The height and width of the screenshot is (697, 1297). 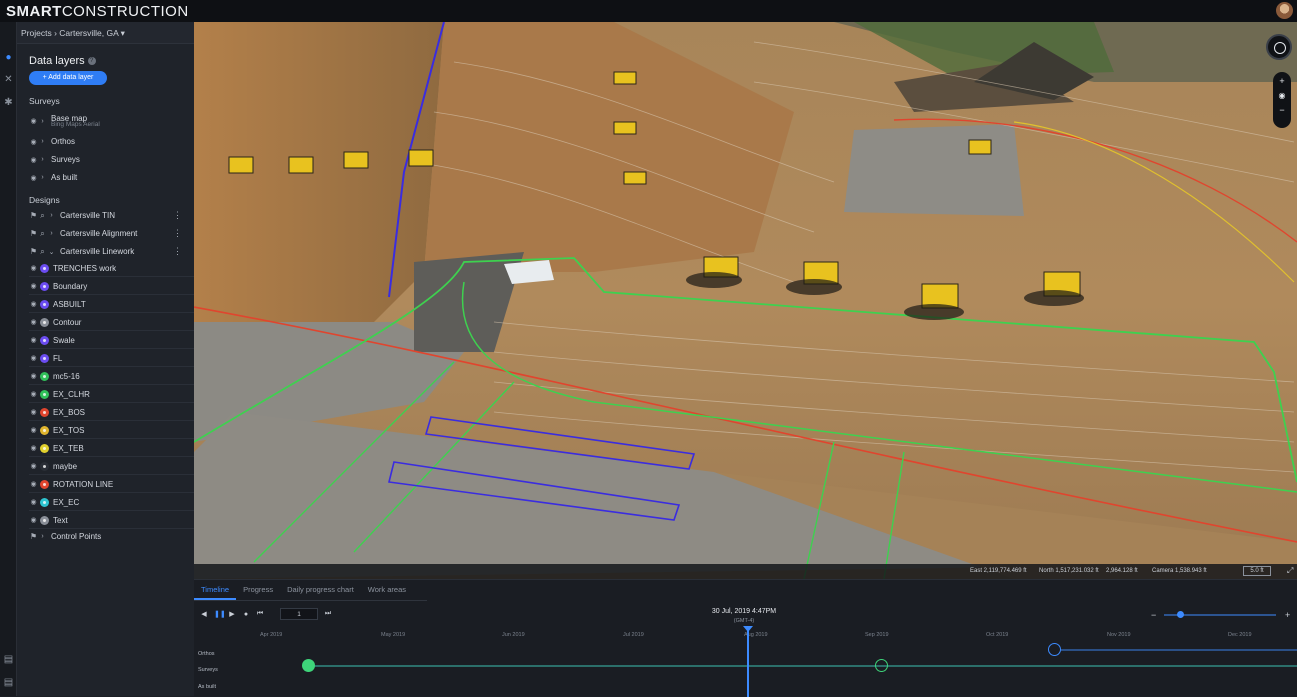 What do you see at coordinates (232, 614) in the screenshot?
I see `play-icon: ▶` at bounding box center [232, 614].